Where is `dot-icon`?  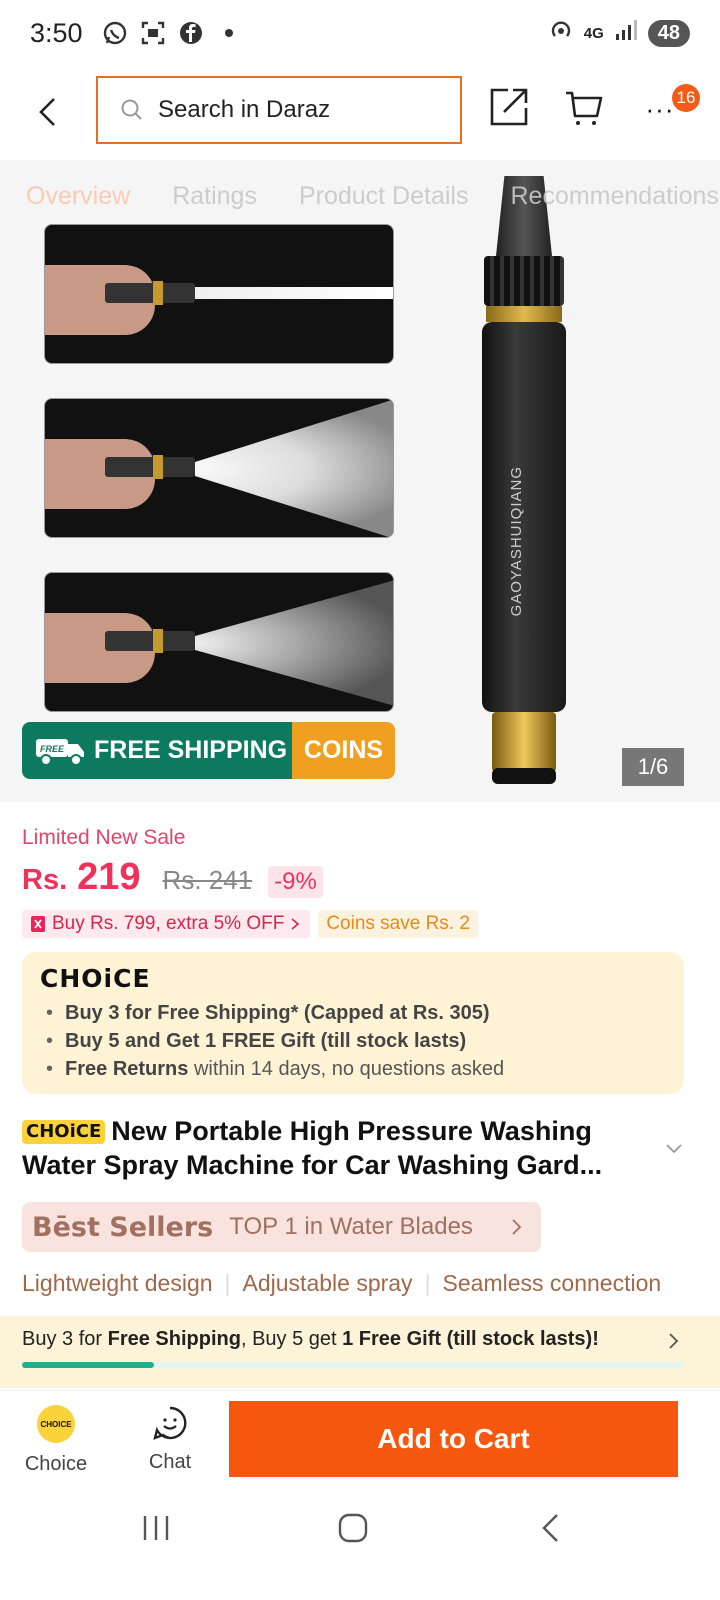
dot-icon is located at coordinates (229, 33).